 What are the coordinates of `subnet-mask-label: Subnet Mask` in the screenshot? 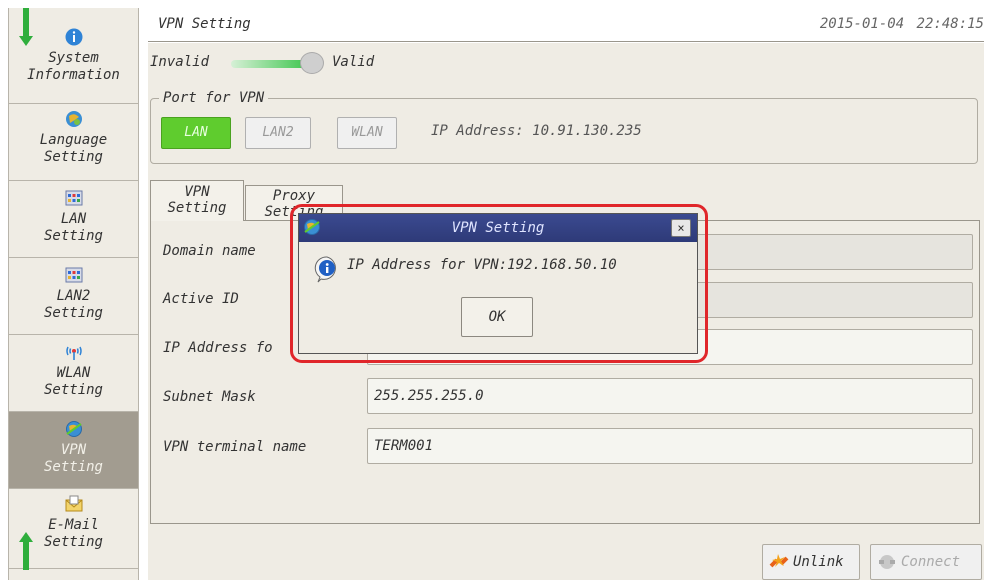 It's located at (209, 397).